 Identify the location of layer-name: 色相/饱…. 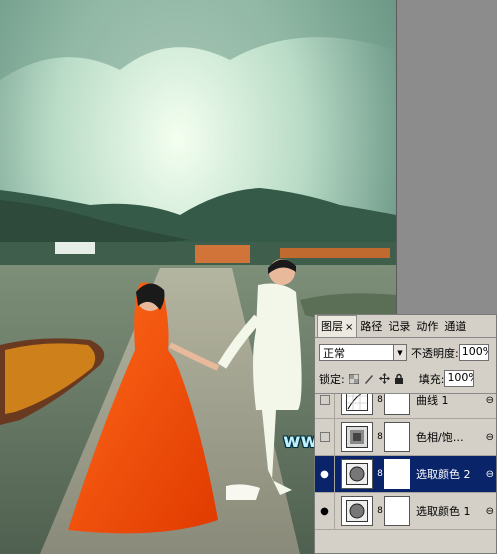
(440, 437).